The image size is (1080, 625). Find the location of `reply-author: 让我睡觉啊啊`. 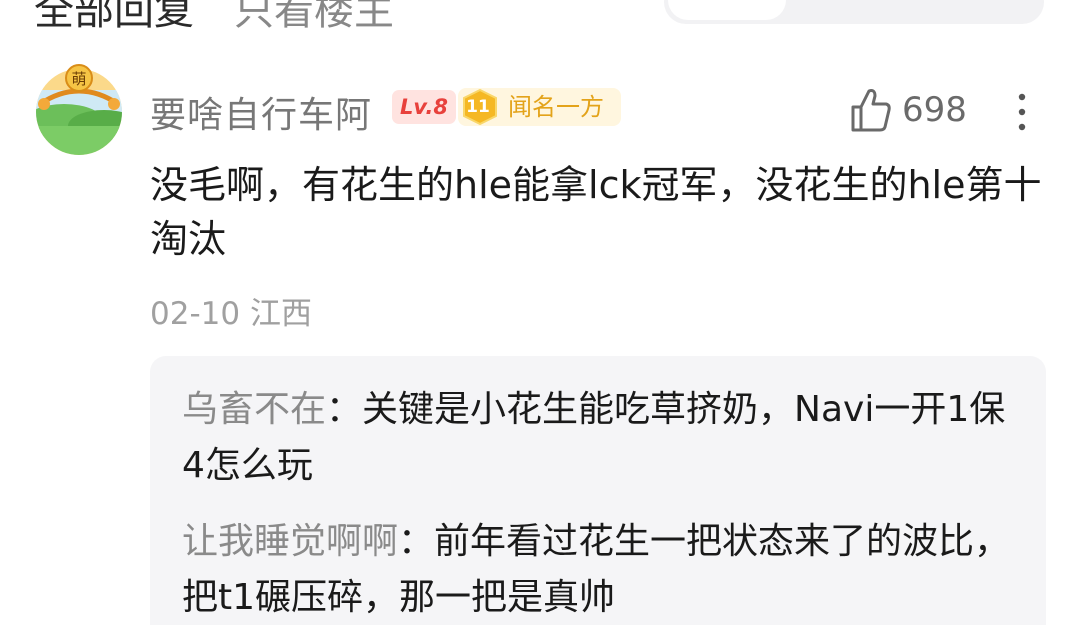

reply-author: 让我睡觉啊啊 is located at coordinates (290, 541).